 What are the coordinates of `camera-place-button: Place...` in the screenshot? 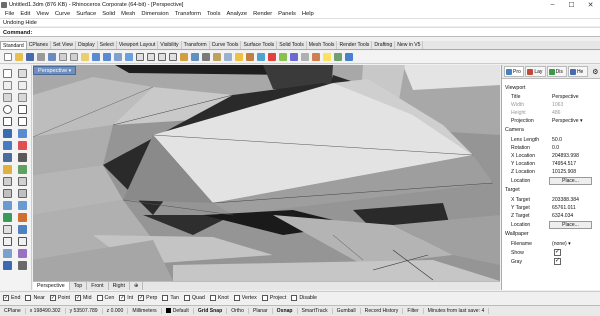 It's located at (570, 181).